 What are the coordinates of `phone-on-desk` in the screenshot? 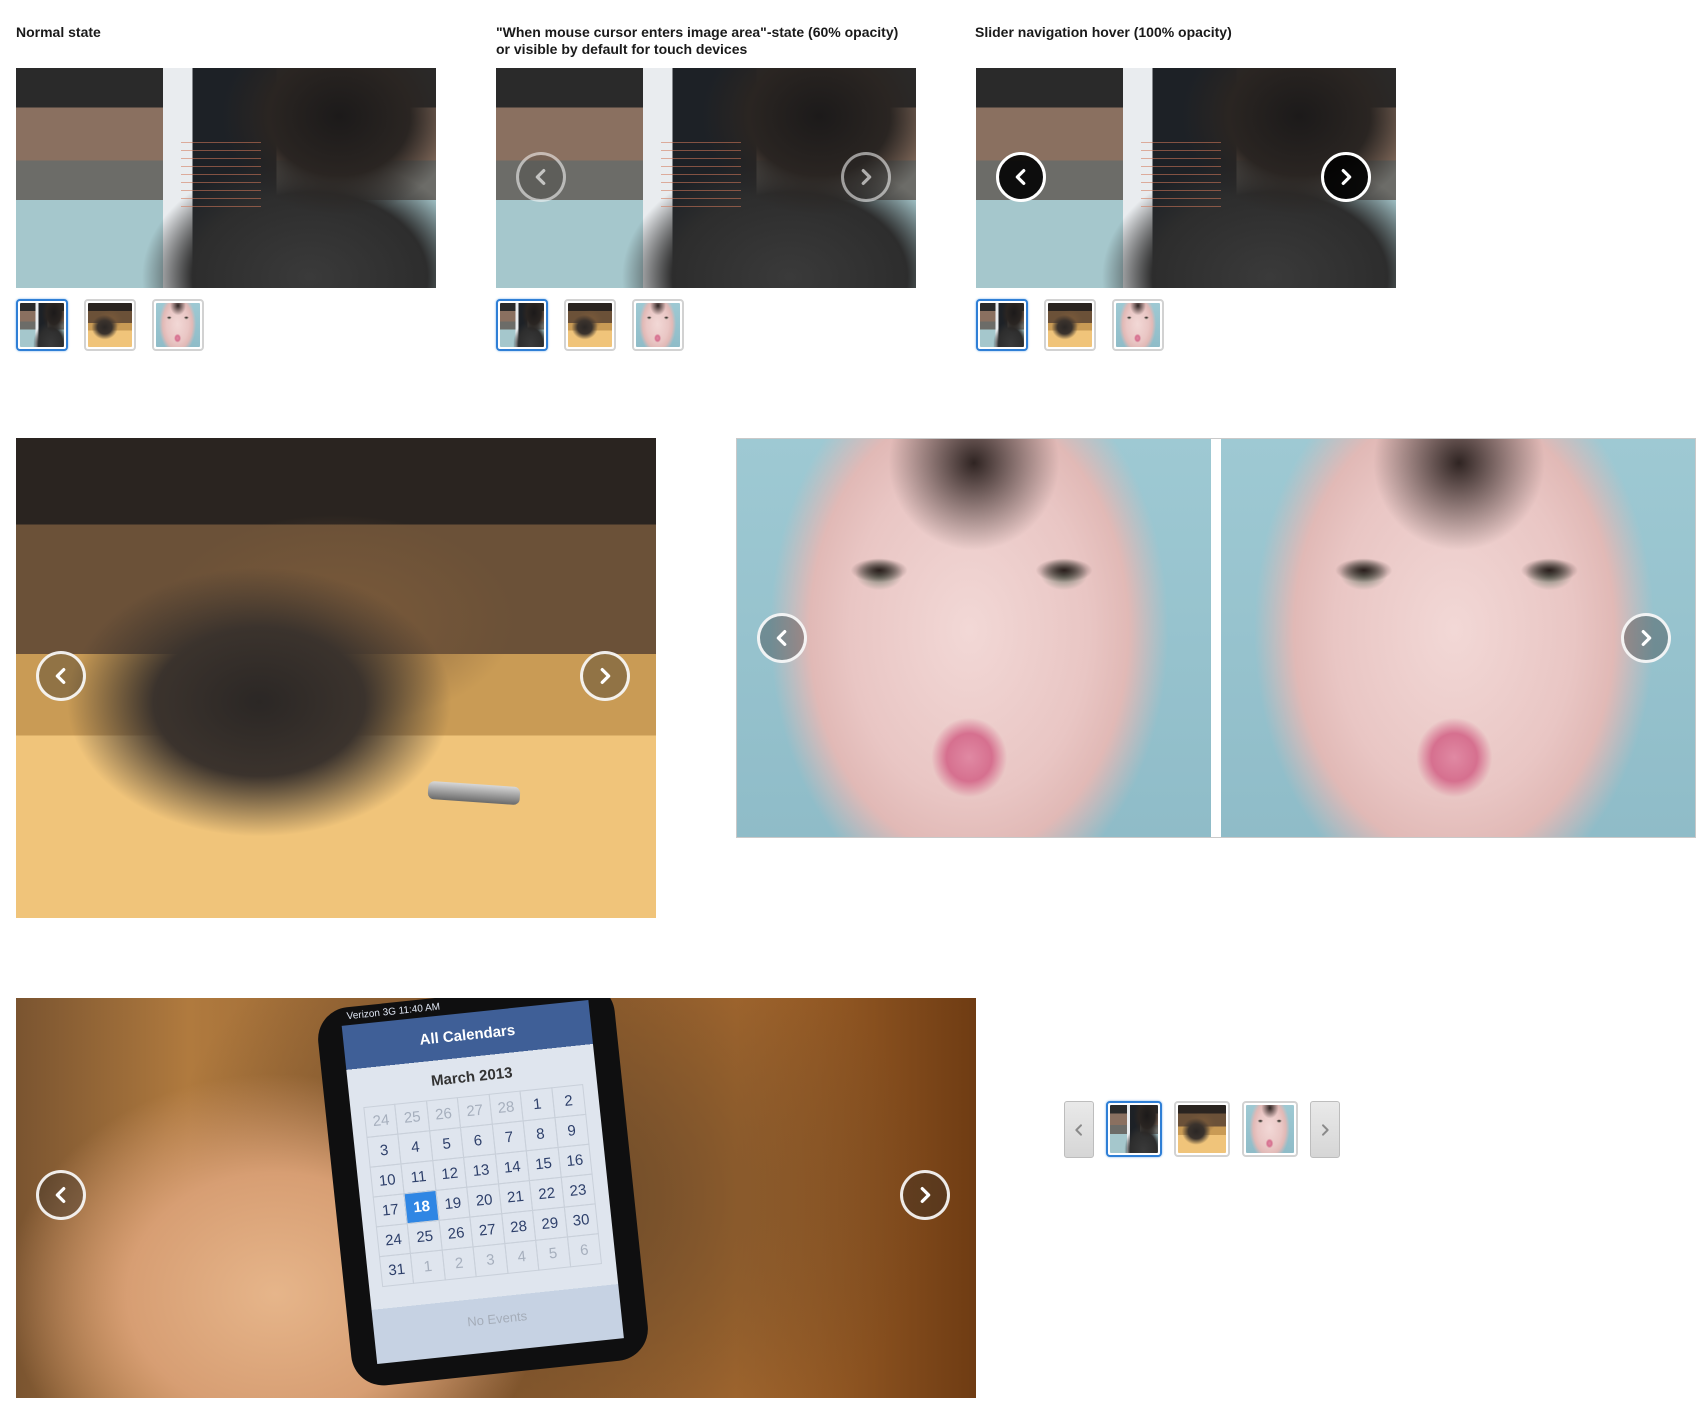 It's located at (474, 793).